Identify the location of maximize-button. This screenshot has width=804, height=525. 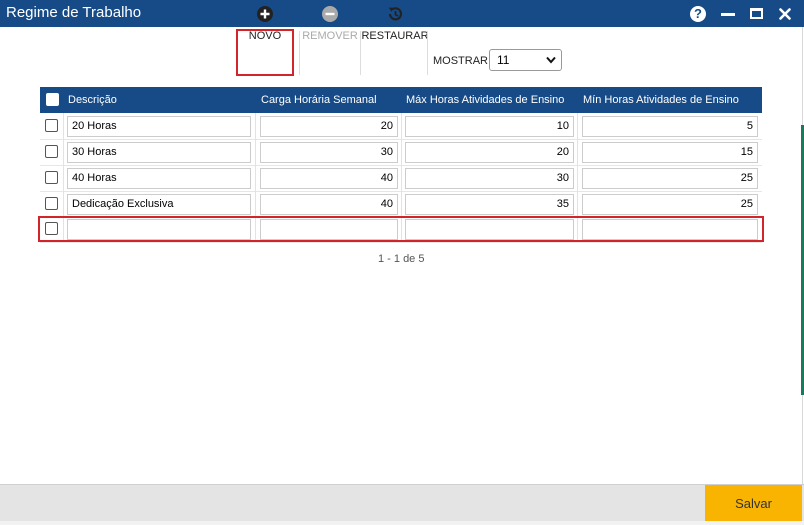
(756, 13).